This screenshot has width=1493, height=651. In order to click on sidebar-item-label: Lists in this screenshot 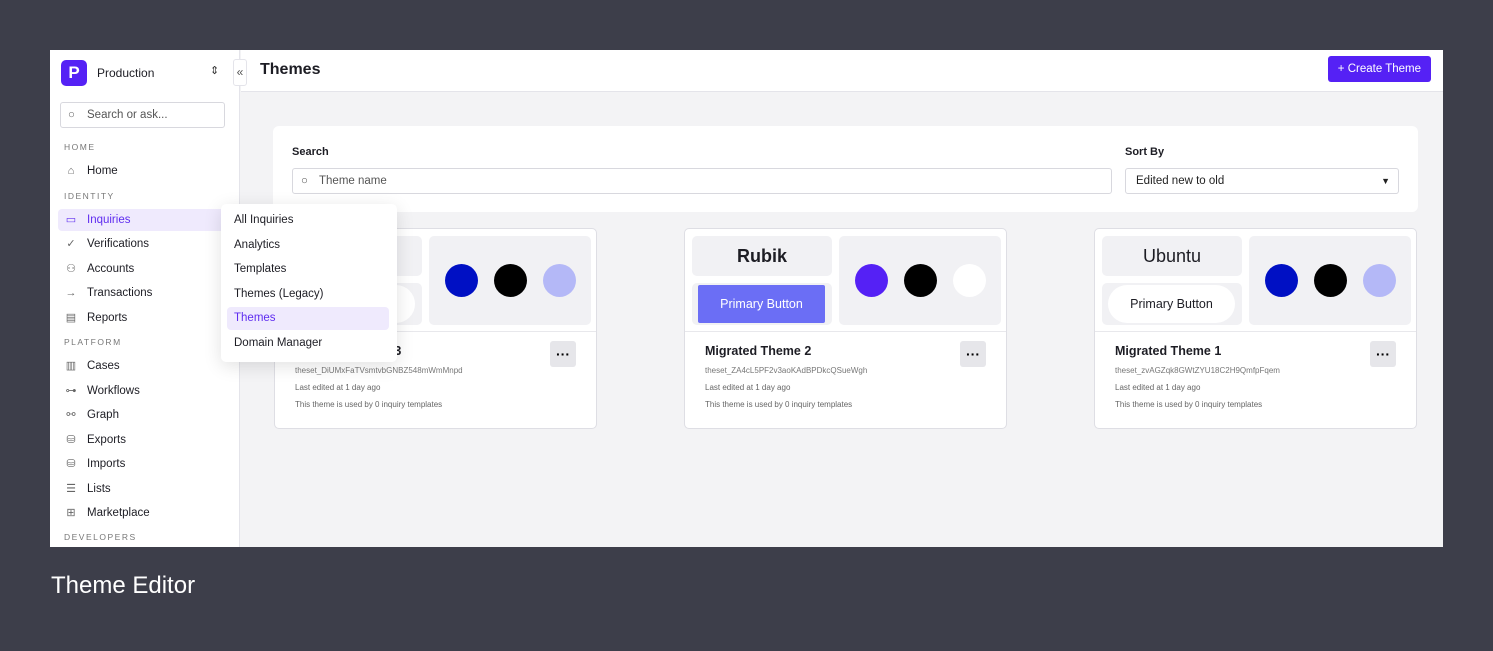, I will do `click(99, 489)`.